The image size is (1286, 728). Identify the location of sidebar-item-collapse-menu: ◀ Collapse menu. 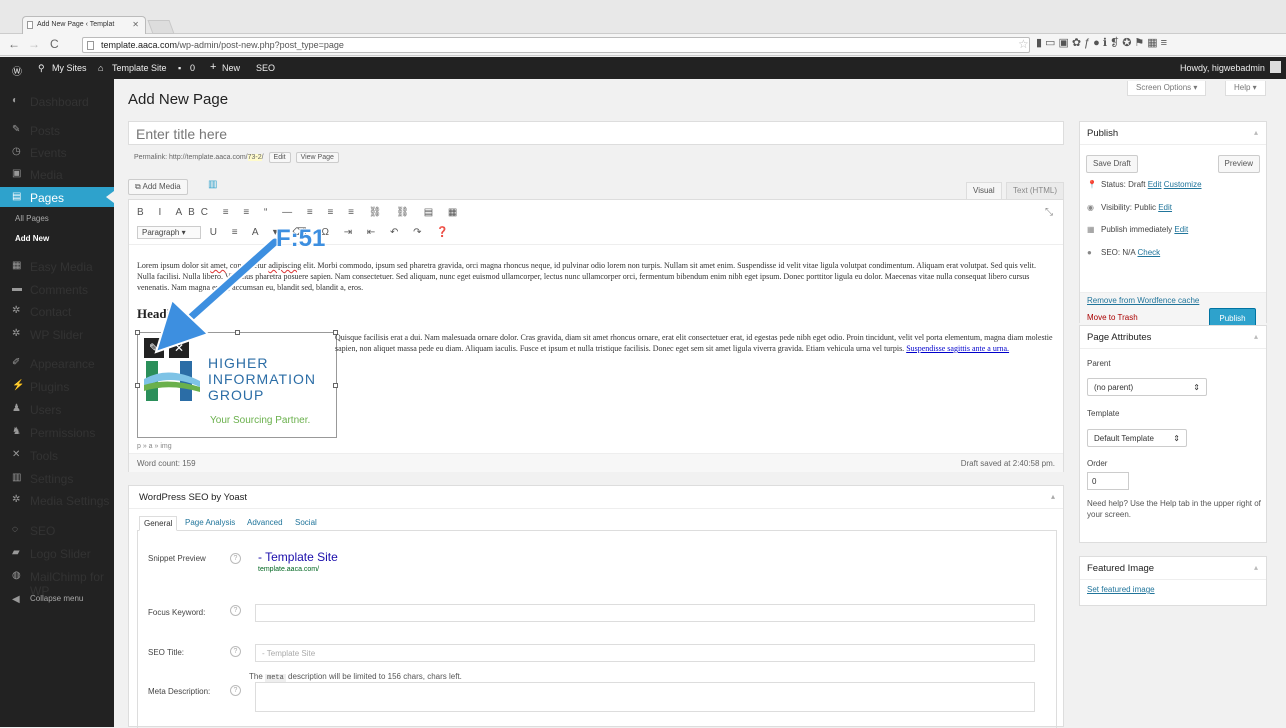
(57, 600).